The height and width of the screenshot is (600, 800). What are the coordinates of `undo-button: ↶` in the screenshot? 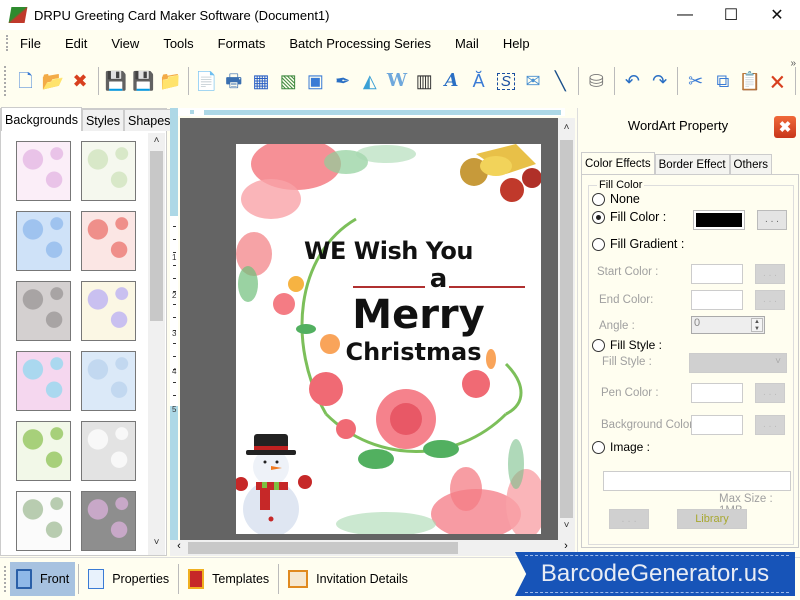 It's located at (632, 81).